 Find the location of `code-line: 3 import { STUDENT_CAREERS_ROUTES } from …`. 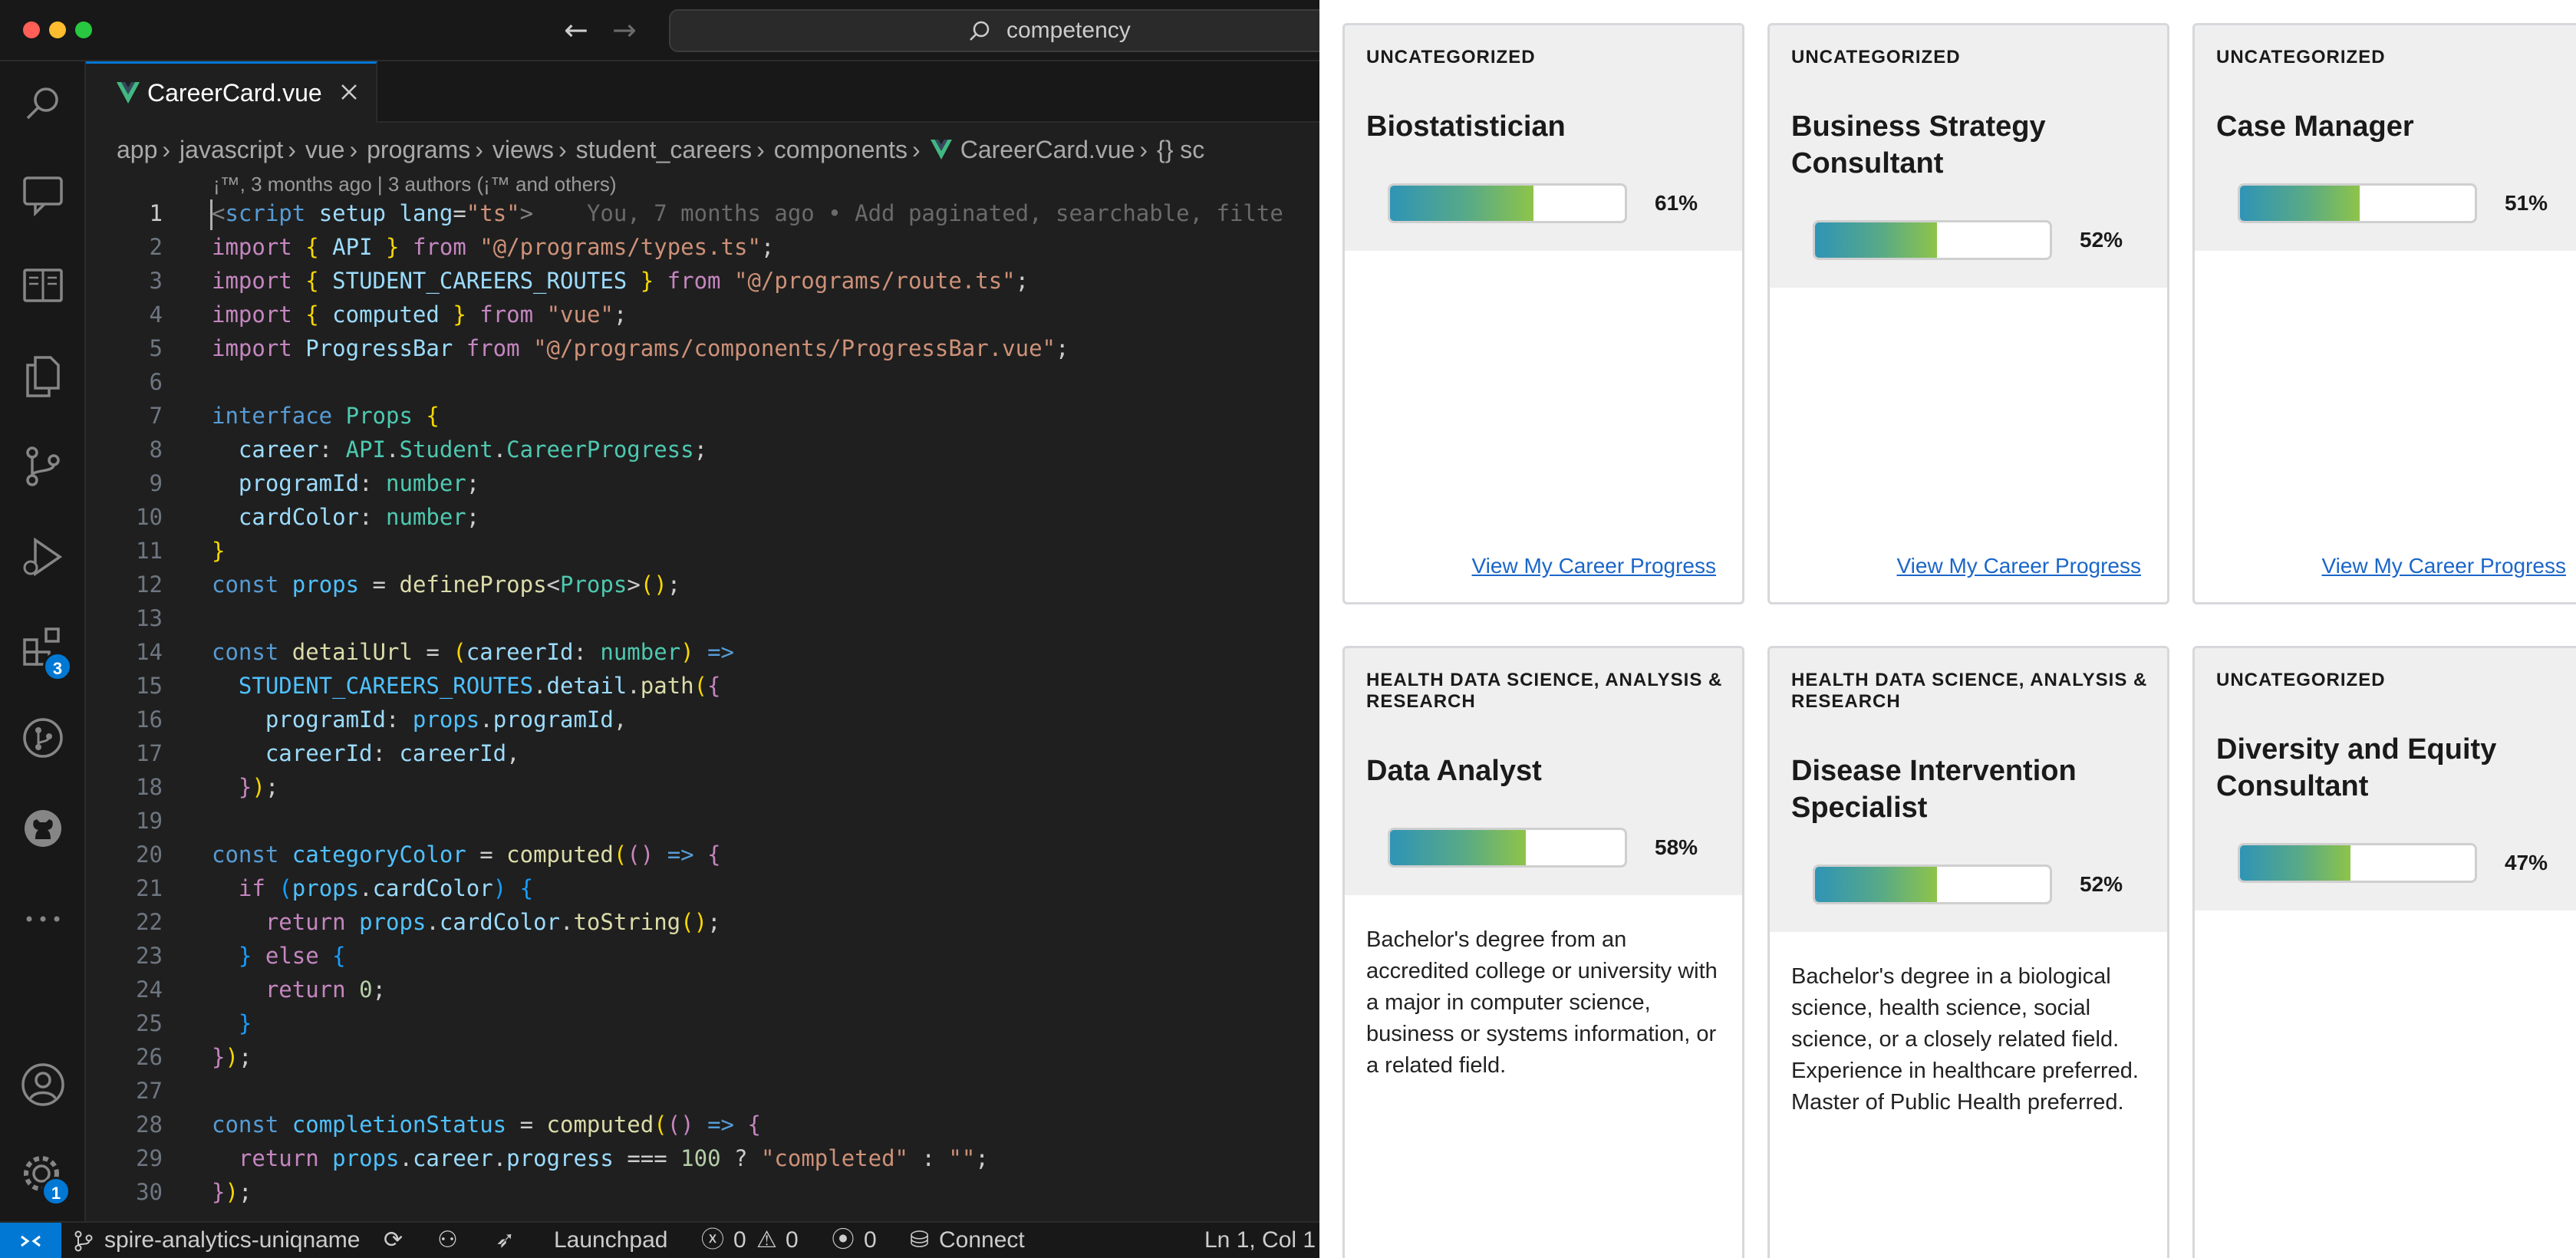

code-line: 3 import { STUDENT_CAREERS_ROUTES } from … is located at coordinates (702, 281).